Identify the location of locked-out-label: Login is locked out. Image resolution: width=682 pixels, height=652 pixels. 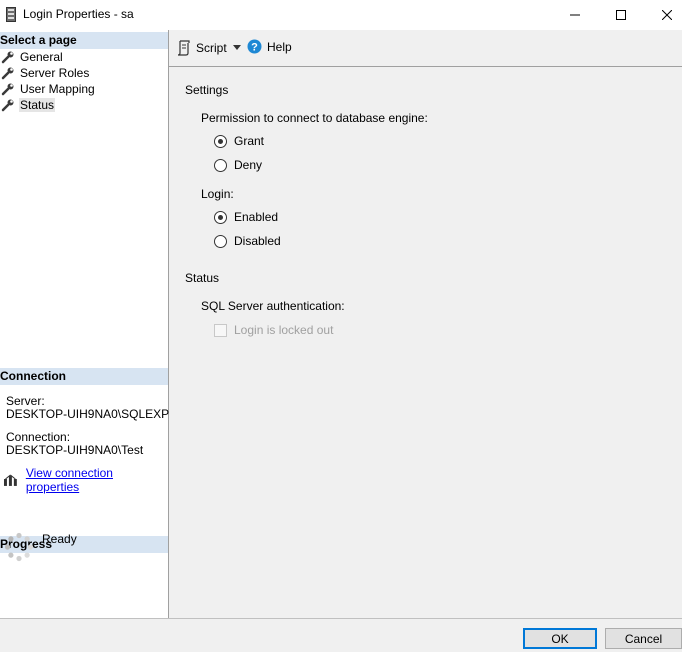
(284, 330).